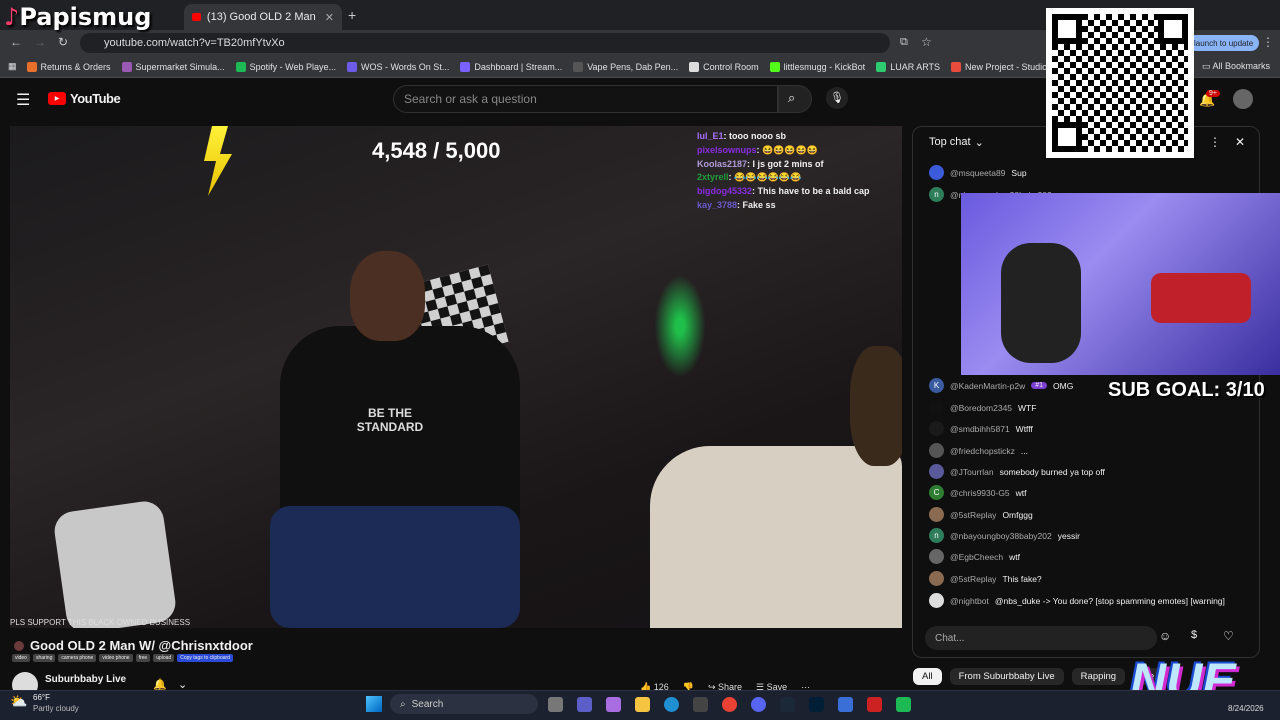 The height and width of the screenshot is (720, 1280). What do you see at coordinates (16, 42) in the screenshot?
I see `back-icon: ←` at bounding box center [16, 42].